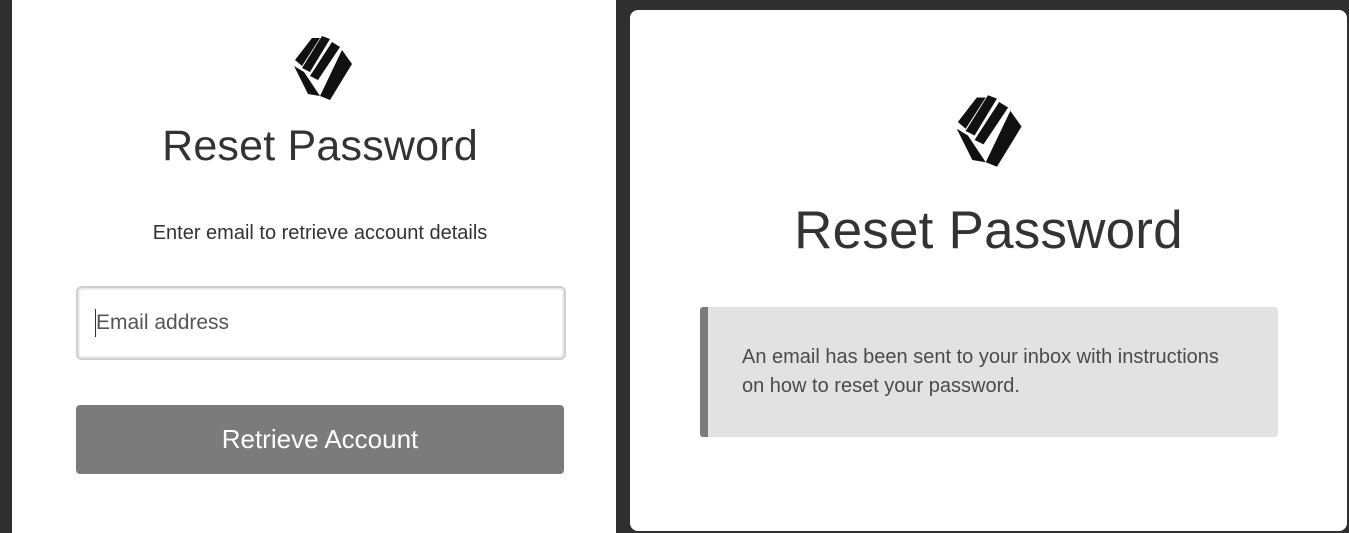 The width and height of the screenshot is (1349, 533). What do you see at coordinates (320, 233) in the screenshot?
I see `instruction-text: Enter email to retrieve account details` at bounding box center [320, 233].